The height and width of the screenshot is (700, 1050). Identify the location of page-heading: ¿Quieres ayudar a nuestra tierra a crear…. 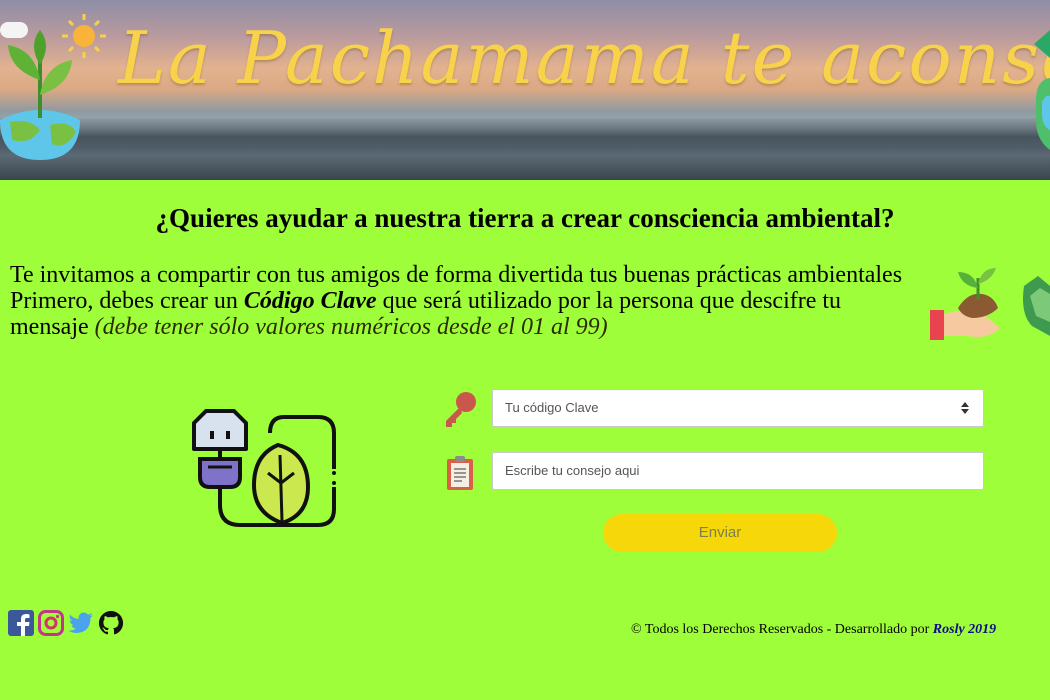
(525, 218).